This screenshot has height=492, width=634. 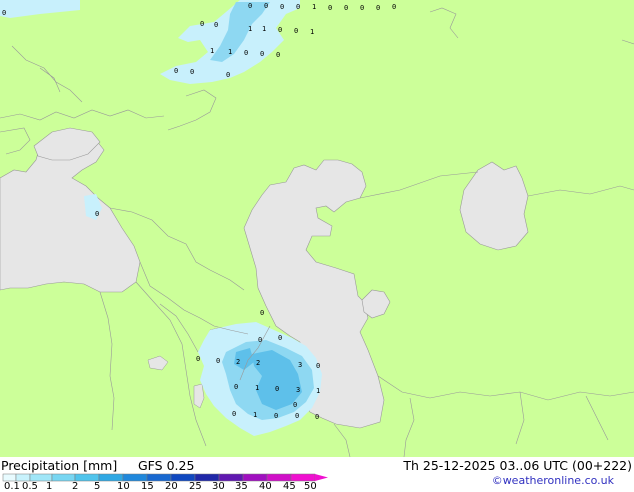 I want to click on legend-label: 25, so click(x=195, y=486).